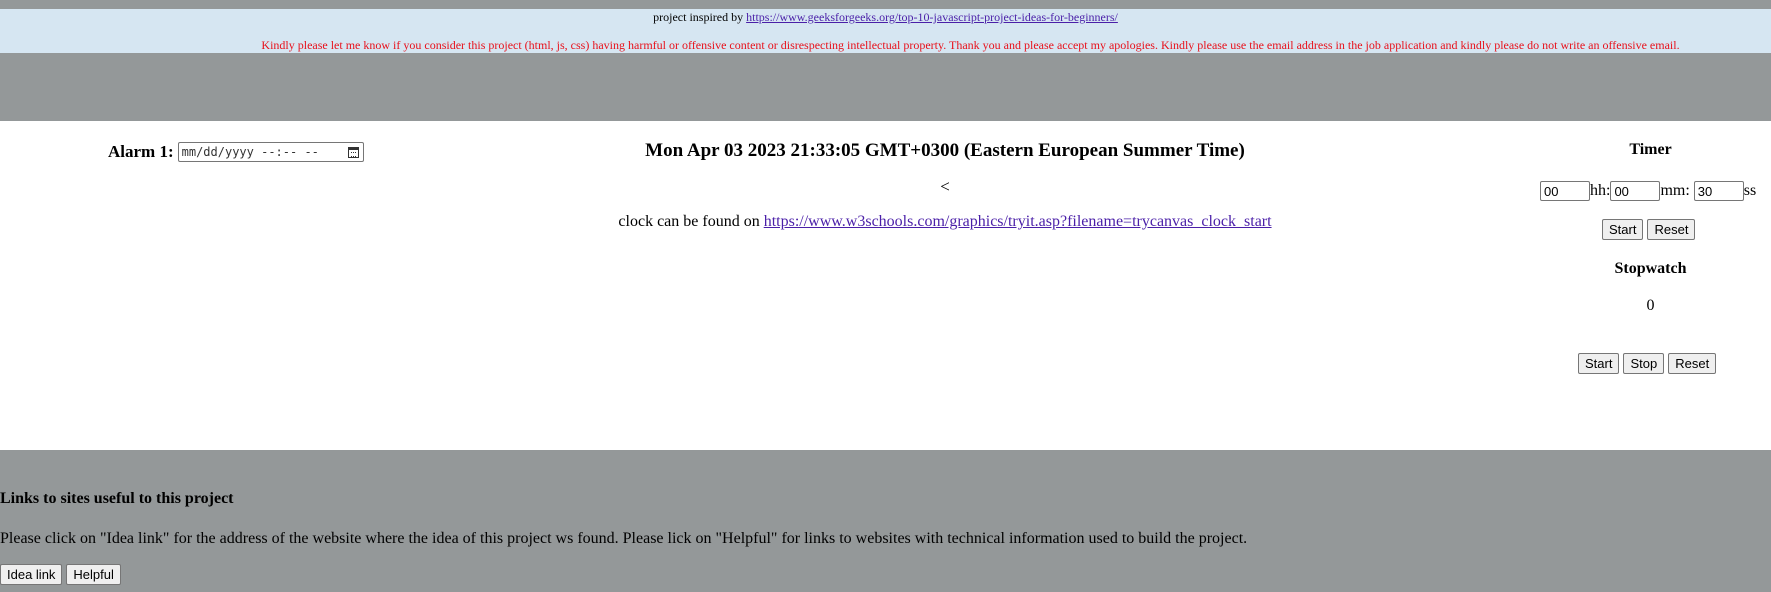 This screenshot has width=1771, height=592. What do you see at coordinates (1750, 190) in the screenshot?
I see `timer-ss-label: ss` at bounding box center [1750, 190].